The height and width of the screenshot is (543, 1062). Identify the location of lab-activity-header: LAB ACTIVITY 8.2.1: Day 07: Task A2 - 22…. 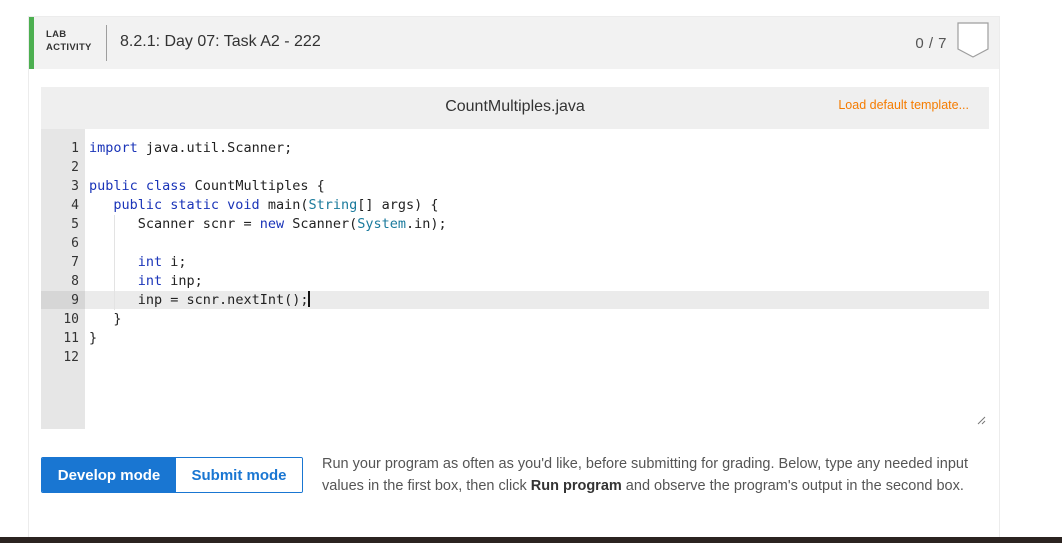
(514, 43).